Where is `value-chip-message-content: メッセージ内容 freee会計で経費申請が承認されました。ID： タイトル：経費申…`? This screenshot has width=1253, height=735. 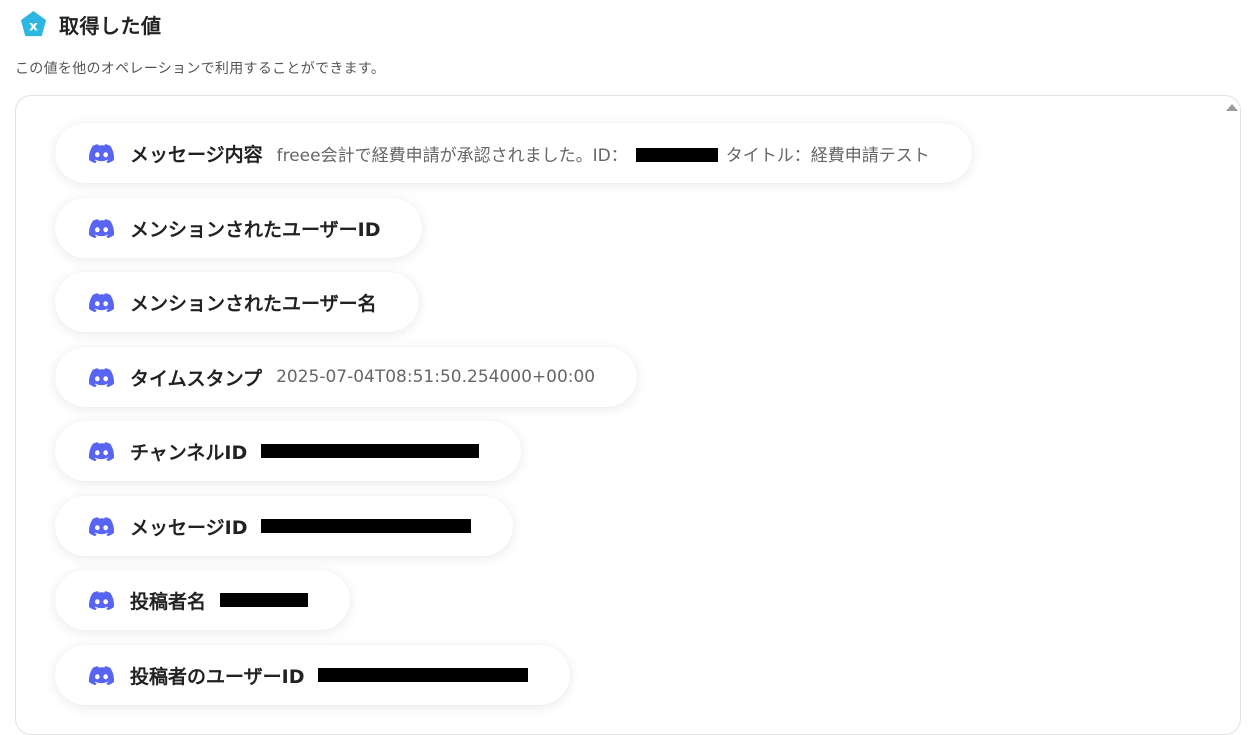 value-chip-message-content: メッセージ内容 freee会計で経費申請が承認されました。ID： タイトル：経費申… is located at coordinates (513, 153).